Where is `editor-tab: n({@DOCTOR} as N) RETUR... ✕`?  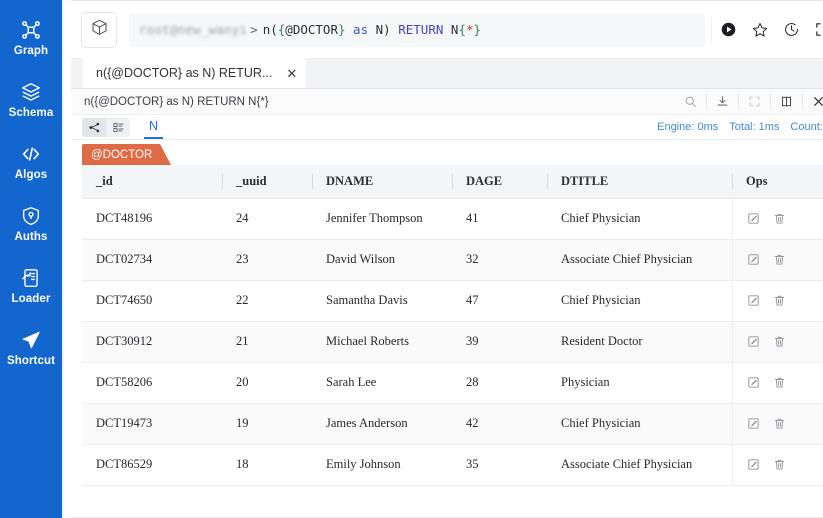
editor-tab: n({@DOCTOR} as N) RETUR... ✕ is located at coordinates (195, 73).